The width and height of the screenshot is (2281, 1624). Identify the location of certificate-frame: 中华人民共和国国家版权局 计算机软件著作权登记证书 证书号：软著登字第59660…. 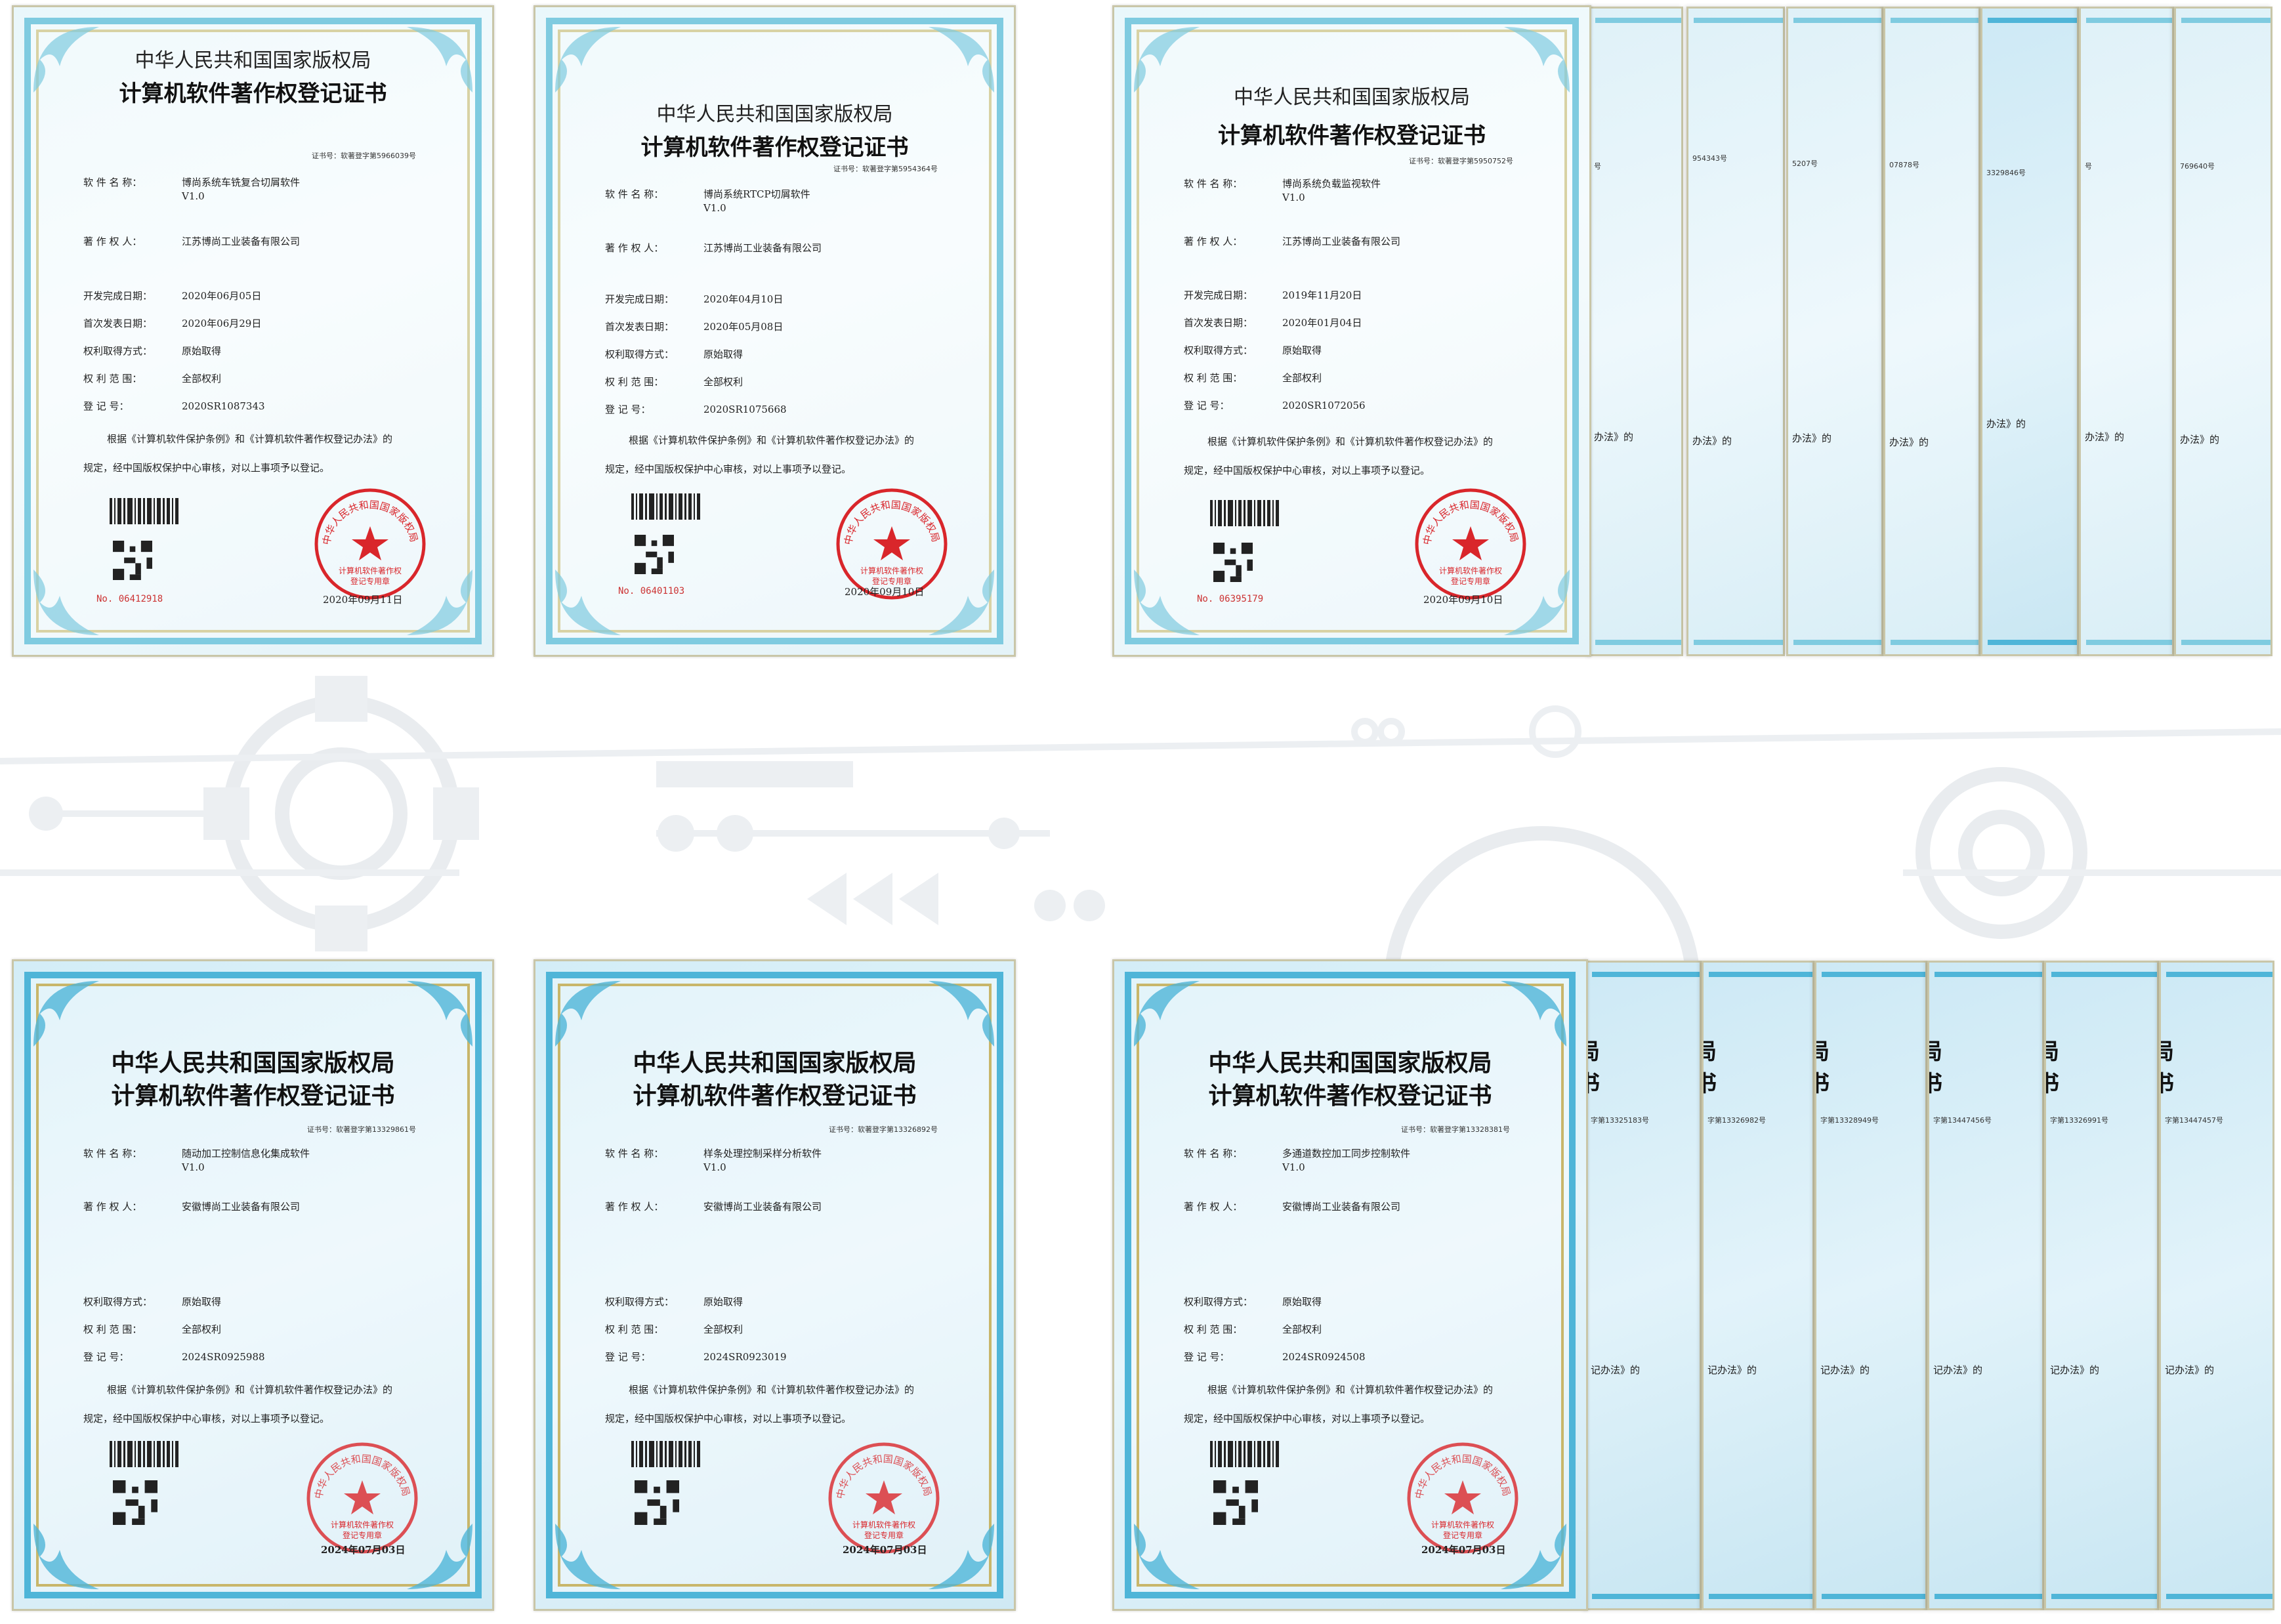
(253, 331).